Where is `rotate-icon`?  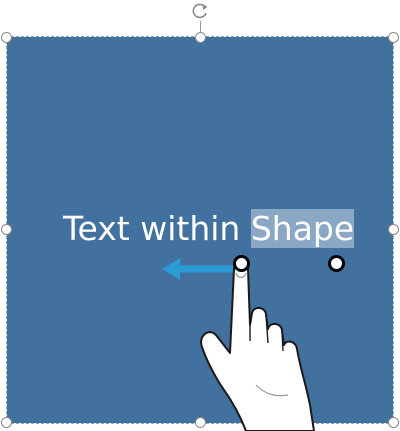 rotate-icon is located at coordinates (200, 11).